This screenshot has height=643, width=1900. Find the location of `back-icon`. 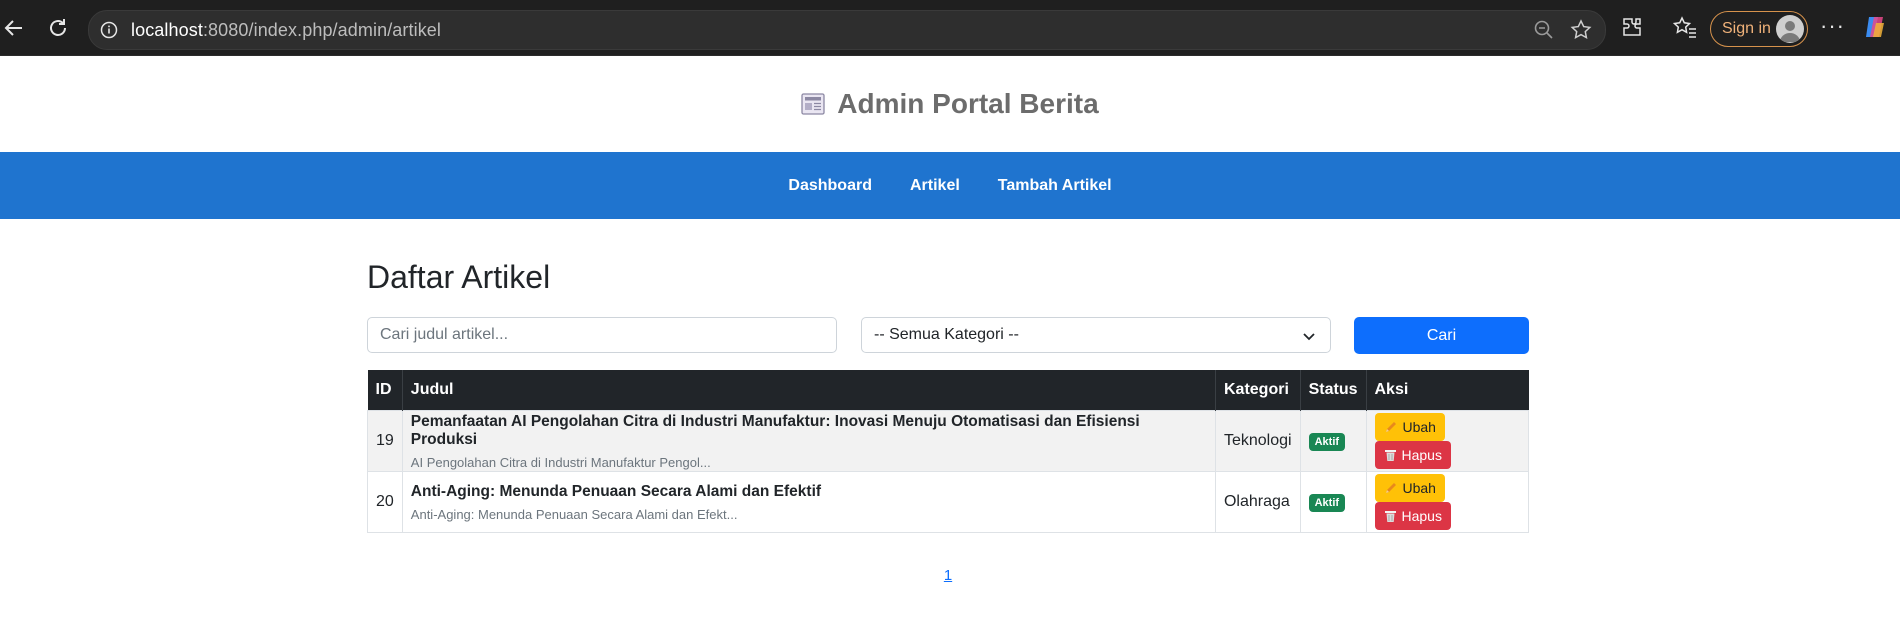

back-icon is located at coordinates (14, 28).